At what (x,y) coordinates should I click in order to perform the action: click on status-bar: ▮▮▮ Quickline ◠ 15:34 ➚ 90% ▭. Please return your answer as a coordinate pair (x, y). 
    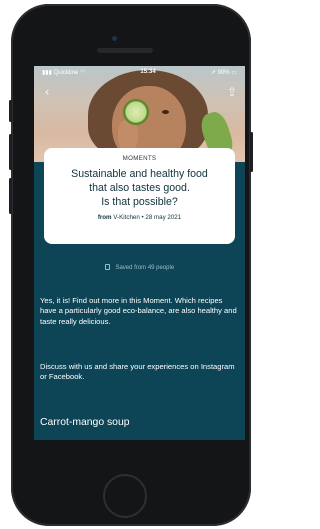
    Looking at the image, I should click on (139, 72).